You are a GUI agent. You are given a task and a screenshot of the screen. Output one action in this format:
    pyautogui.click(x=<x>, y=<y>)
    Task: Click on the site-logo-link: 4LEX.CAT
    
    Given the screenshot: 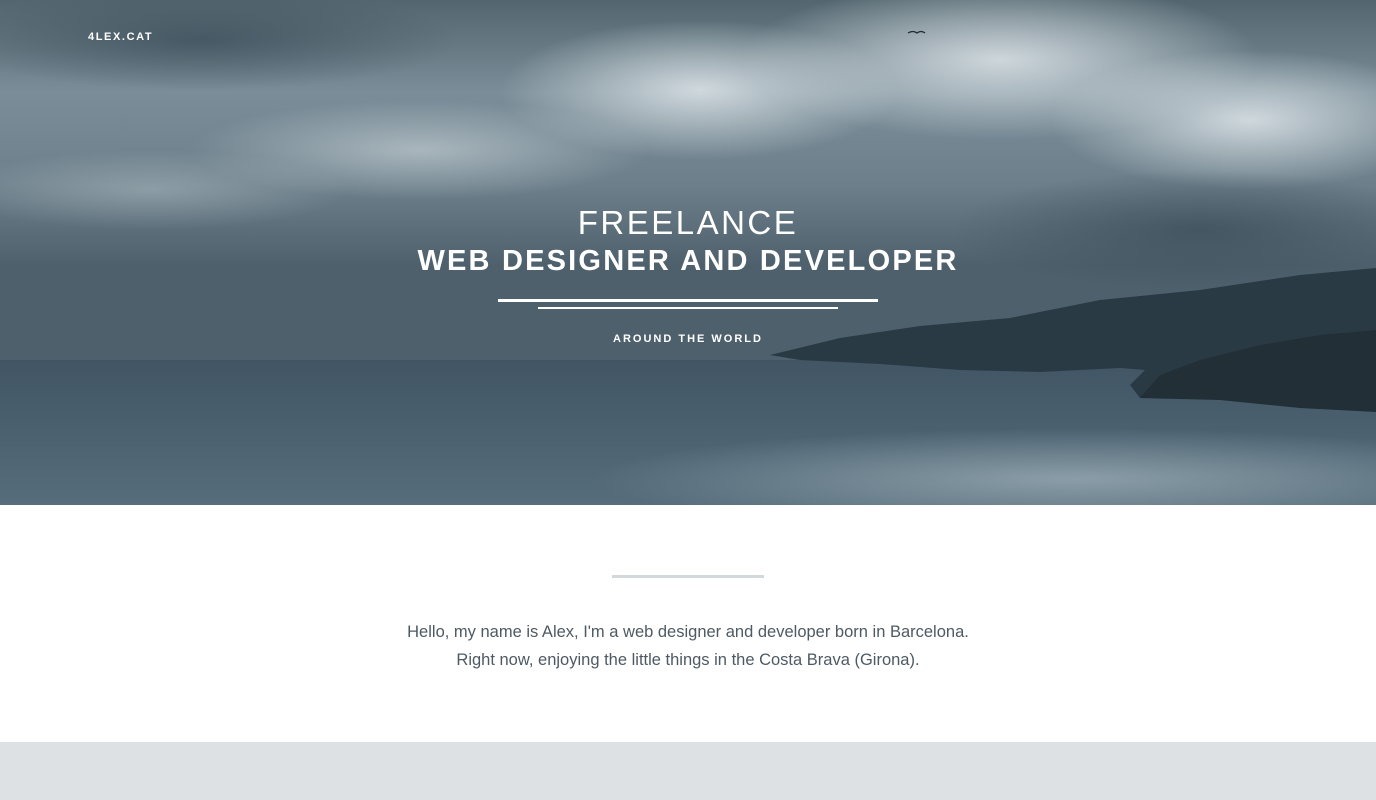 What is the action you would take?
    pyautogui.click(x=120, y=37)
    